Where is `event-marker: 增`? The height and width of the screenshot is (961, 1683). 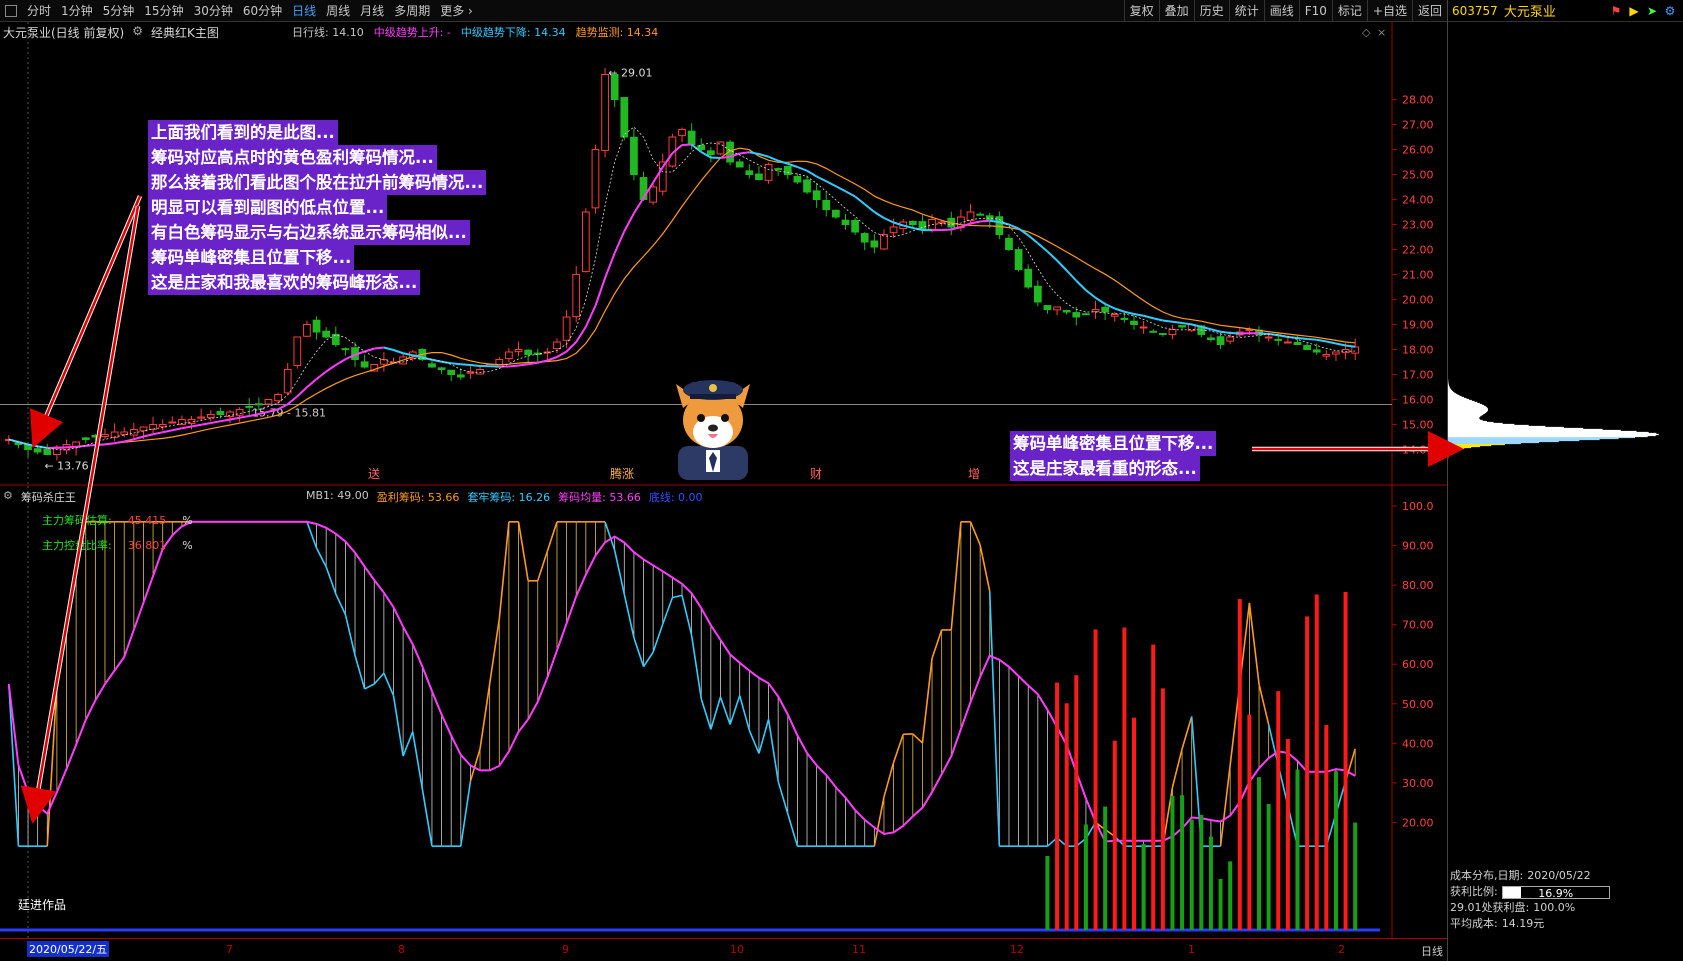
event-marker: 增 is located at coordinates (974, 474).